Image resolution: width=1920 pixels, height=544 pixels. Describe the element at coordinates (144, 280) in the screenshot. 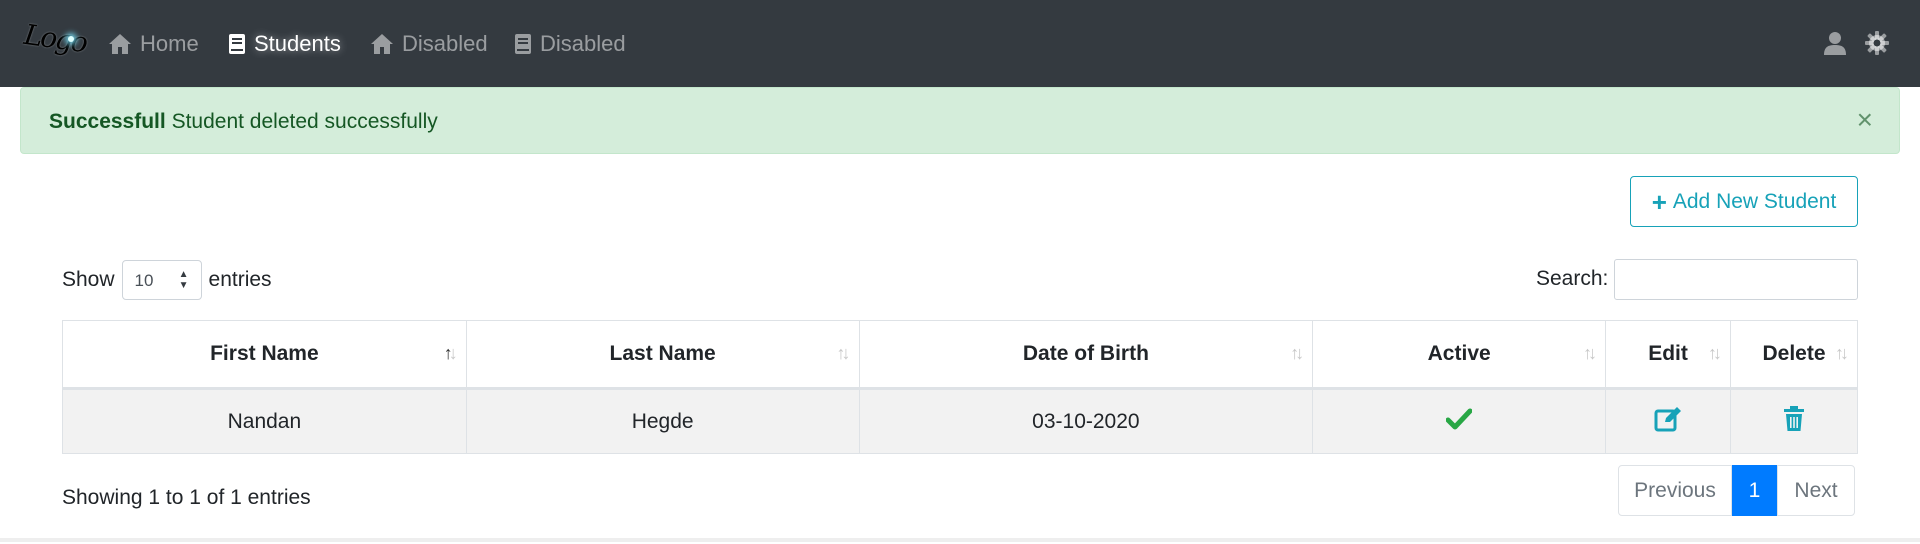

I see `entries-select-value: 10` at that location.